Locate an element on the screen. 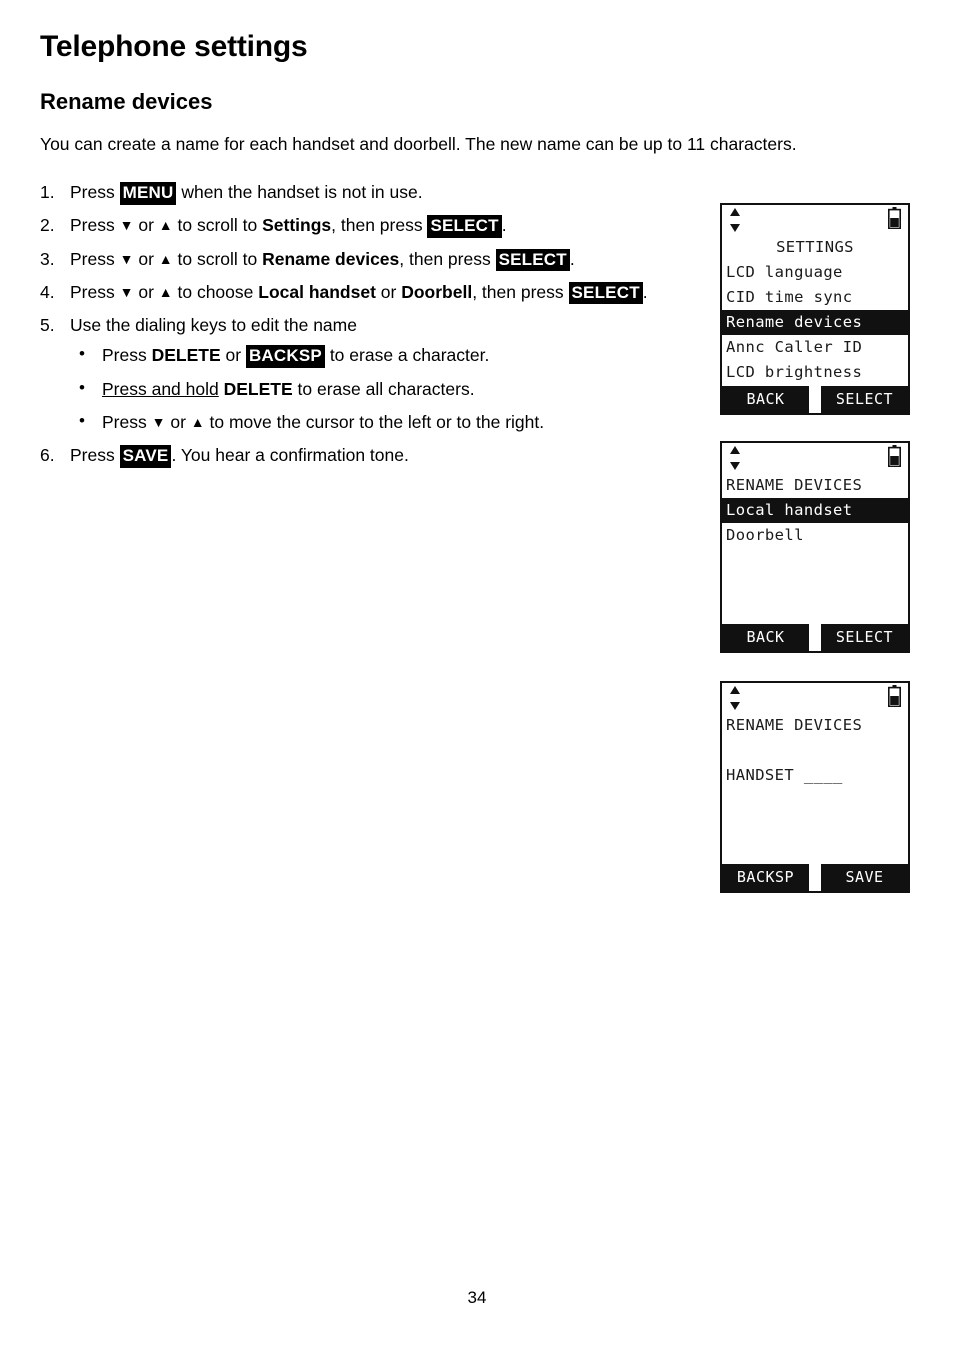  step-number: 1. is located at coordinates (47, 192).